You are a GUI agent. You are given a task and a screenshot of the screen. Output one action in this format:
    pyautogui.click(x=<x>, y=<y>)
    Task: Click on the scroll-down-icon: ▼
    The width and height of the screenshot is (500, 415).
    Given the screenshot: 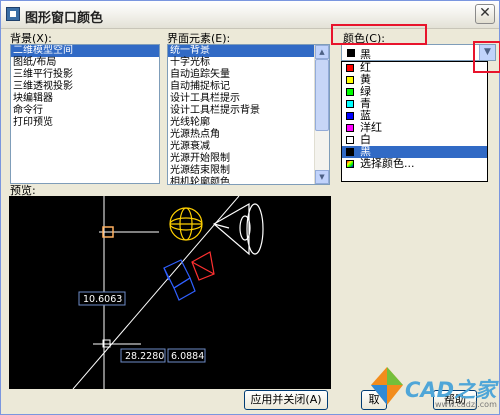 What is the action you would take?
    pyautogui.click(x=322, y=177)
    